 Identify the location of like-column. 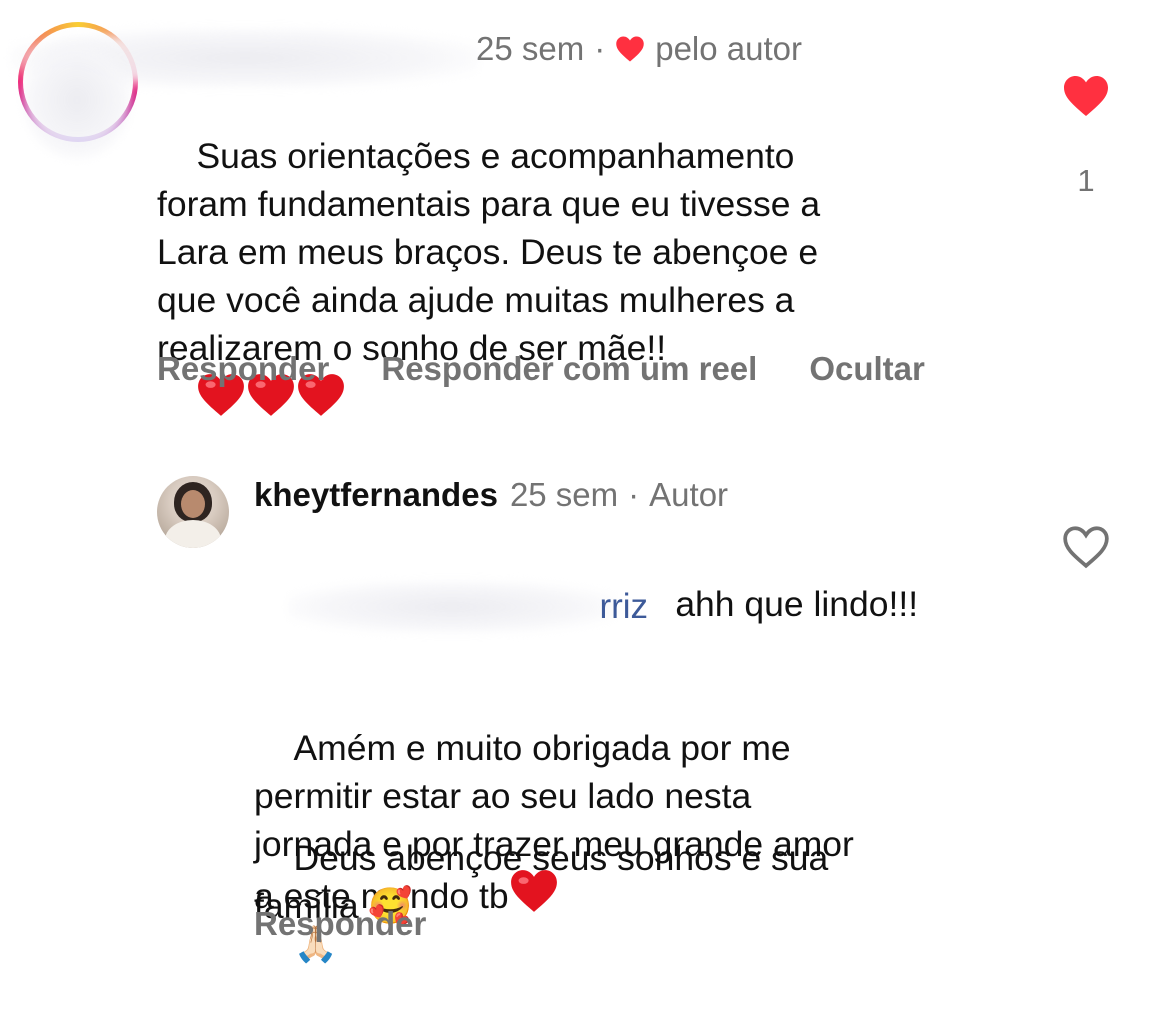
(1086, 549).